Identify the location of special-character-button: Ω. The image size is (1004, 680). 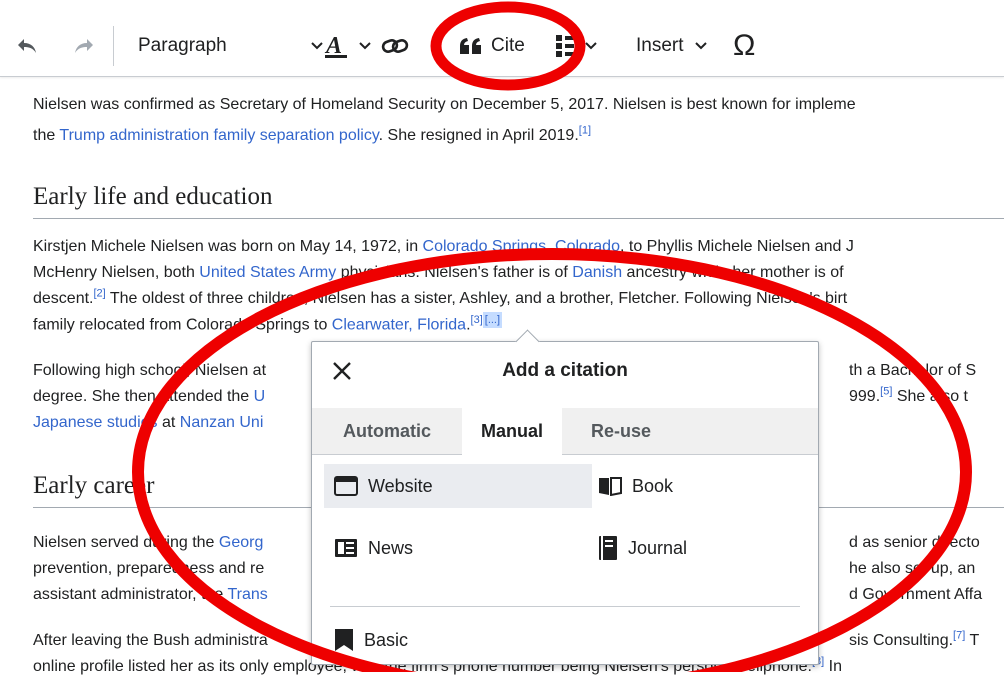
(744, 46).